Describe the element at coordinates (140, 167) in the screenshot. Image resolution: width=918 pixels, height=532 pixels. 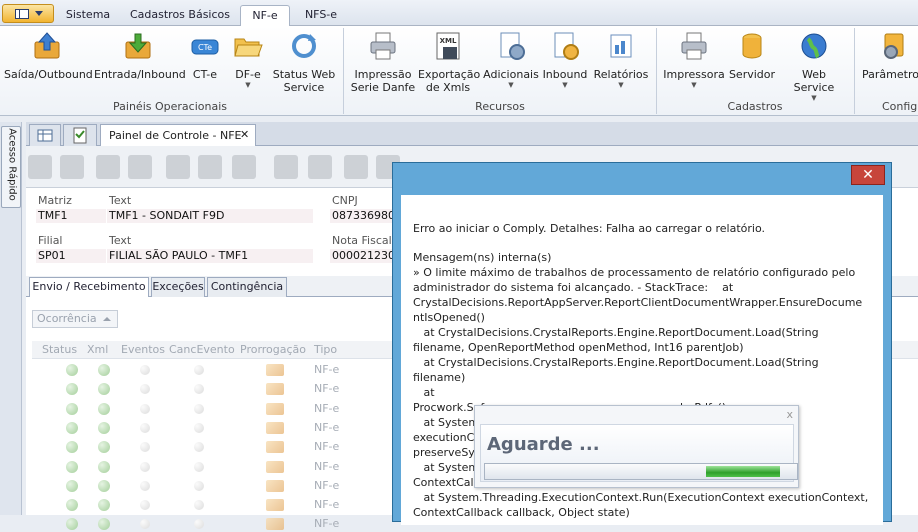
I see `filter-clear-icon` at that location.